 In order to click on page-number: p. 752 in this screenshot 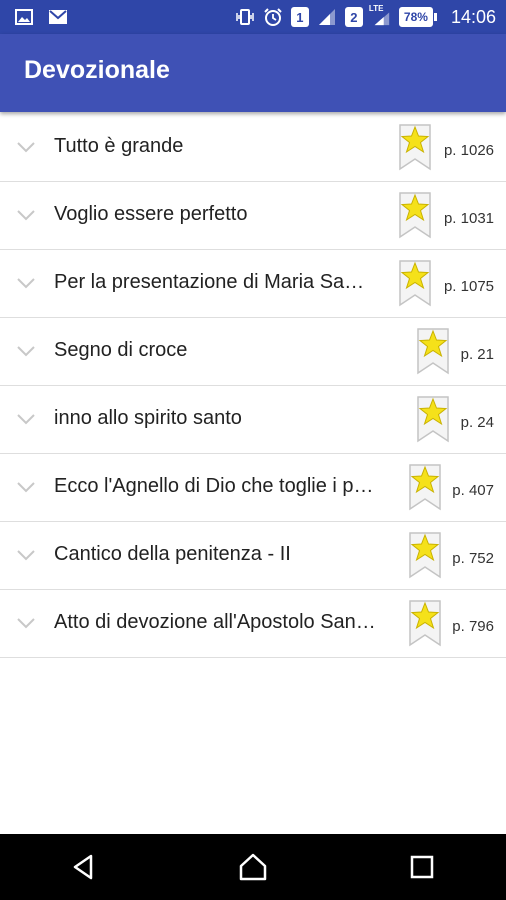, I will do `click(473, 558)`.